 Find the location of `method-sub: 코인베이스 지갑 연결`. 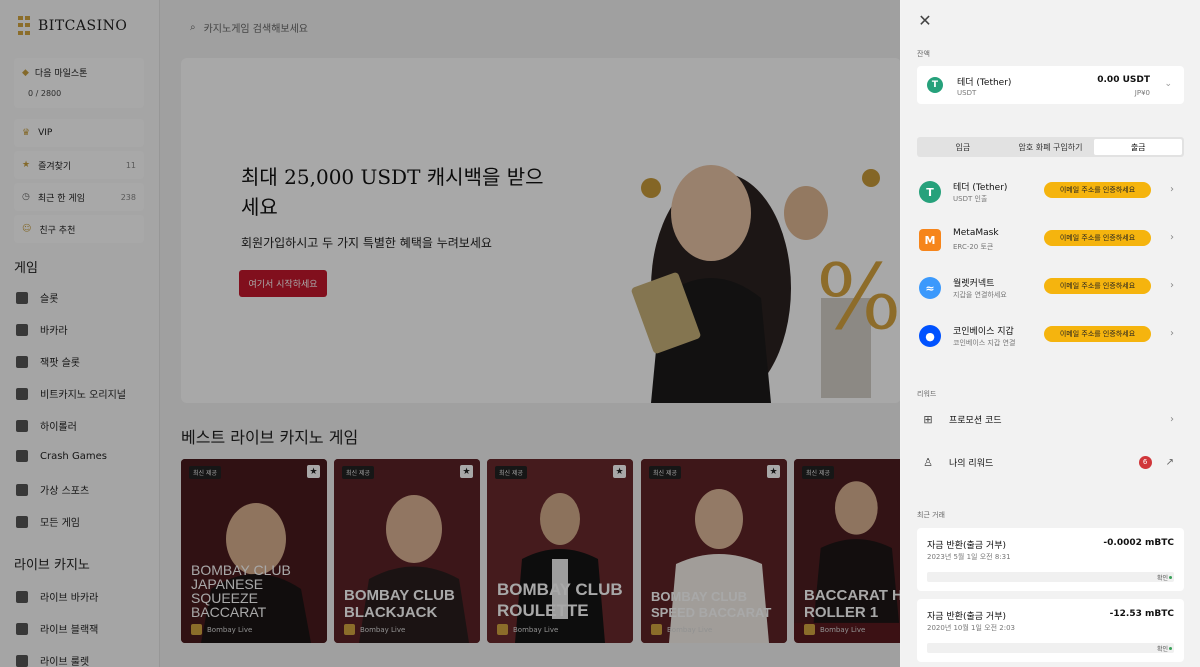

method-sub: 코인베이스 지갑 연결 is located at coordinates (984, 343).